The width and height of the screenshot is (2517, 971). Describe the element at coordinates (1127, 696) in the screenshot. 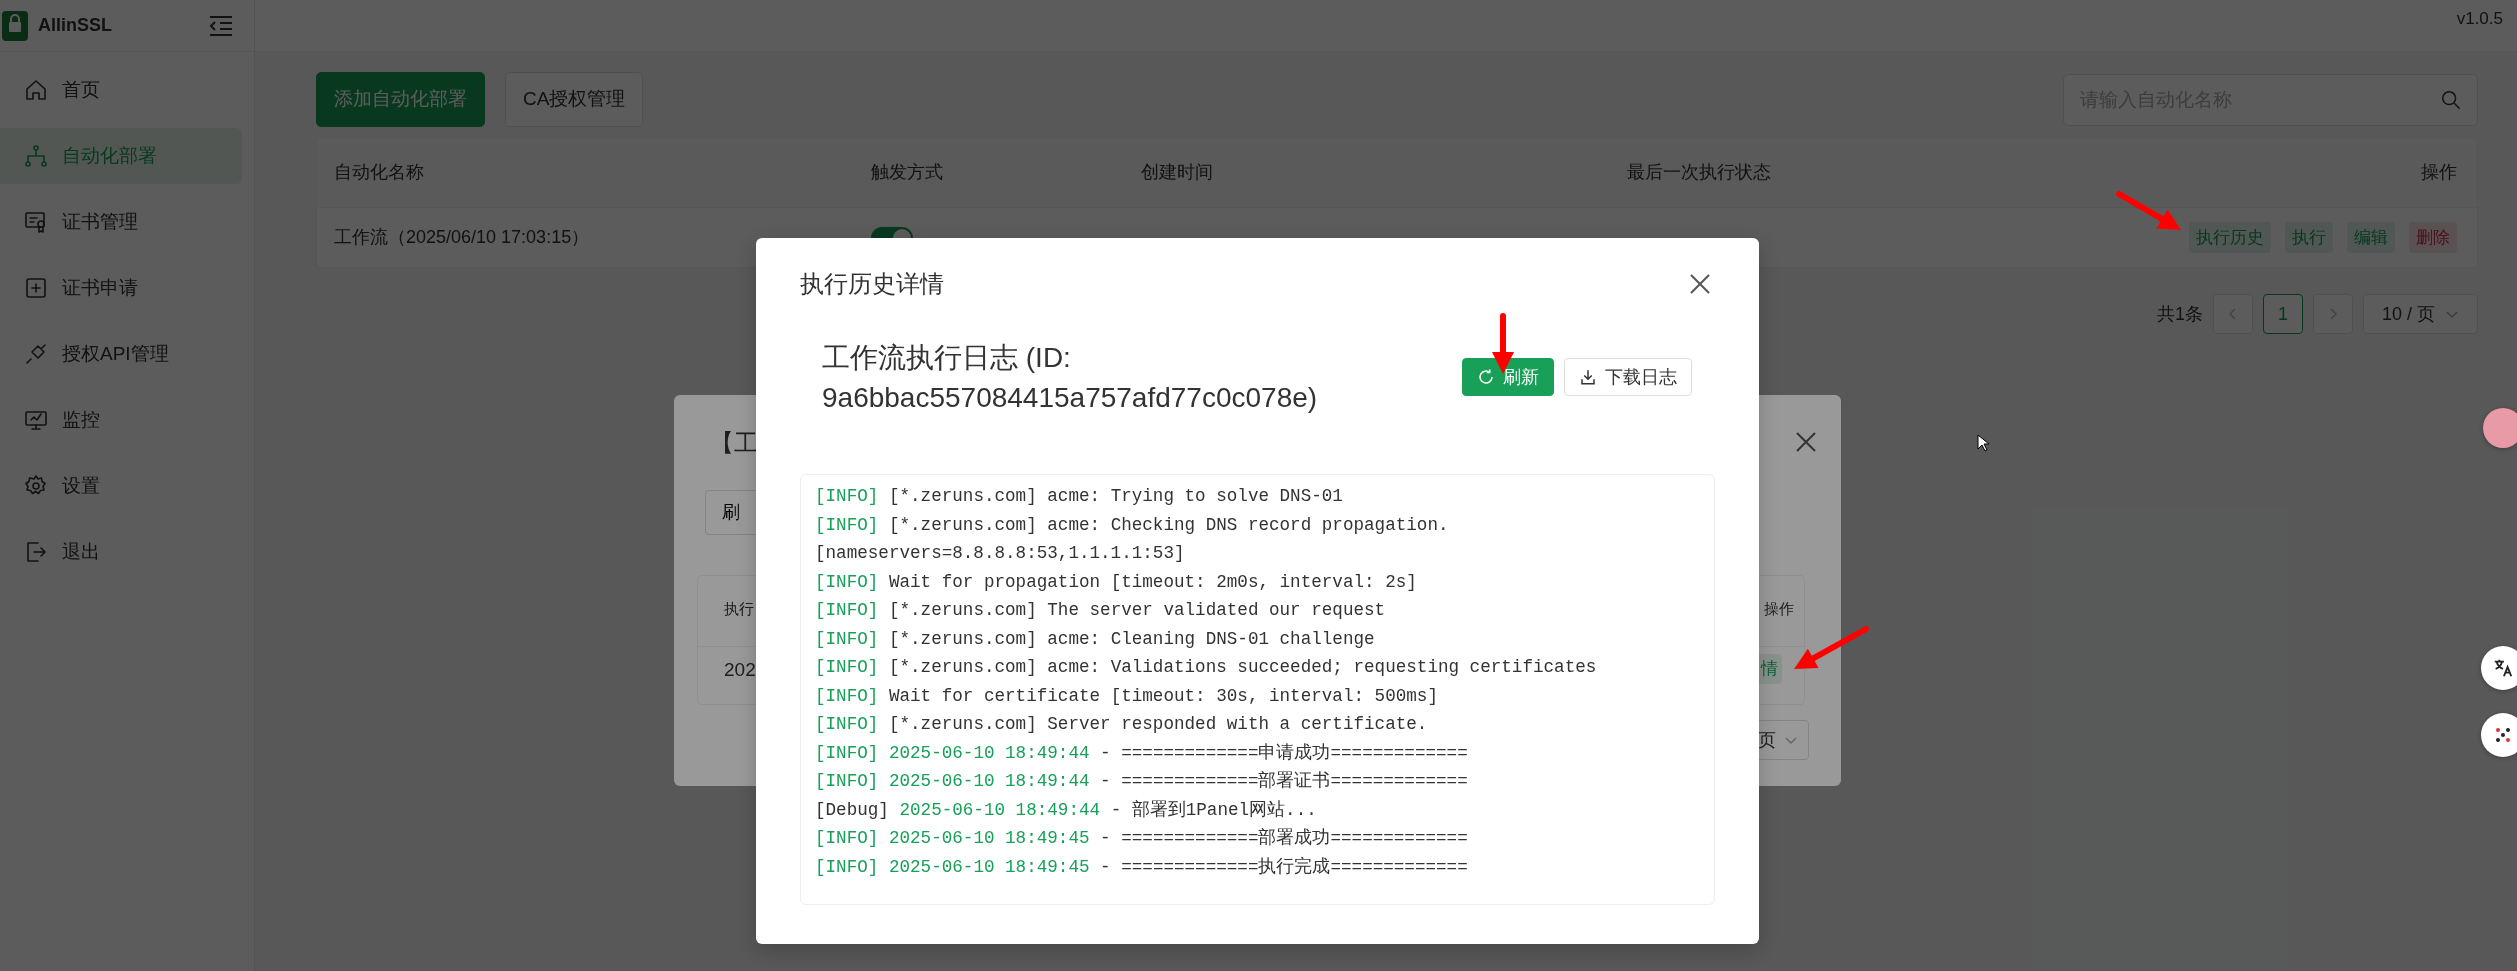

I see `log-line: [INFO] Wait for certificate [timeout: 30s, interval: 500ms]` at that location.